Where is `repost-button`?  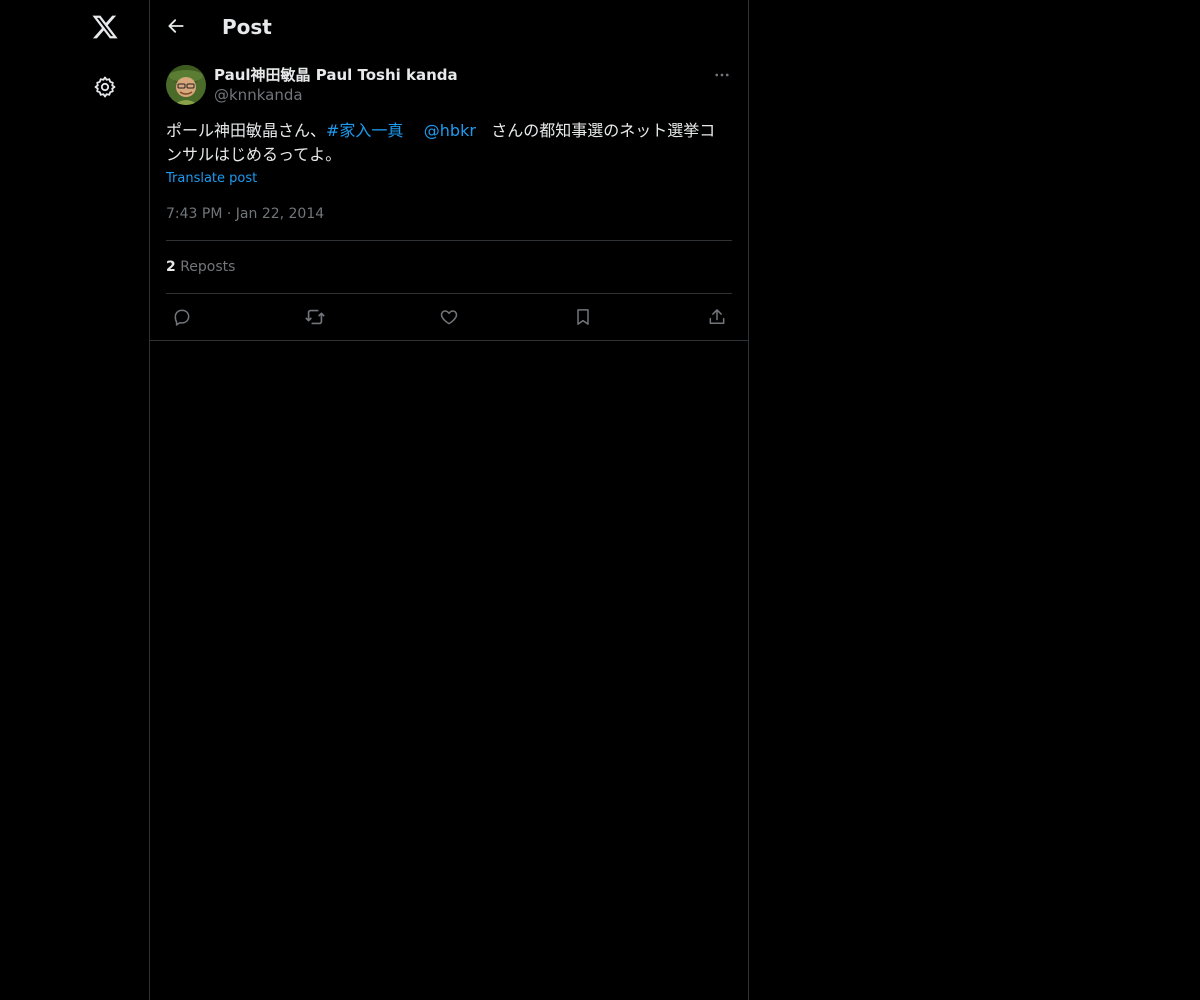
repost-button is located at coordinates (315, 317).